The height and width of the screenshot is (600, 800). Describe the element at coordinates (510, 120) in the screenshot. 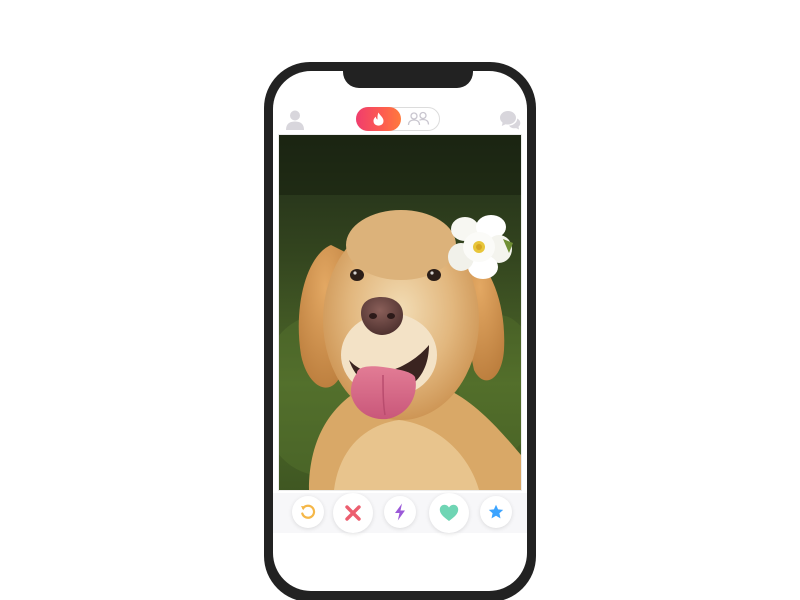

I see `chat-bubbles-icon` at that location.